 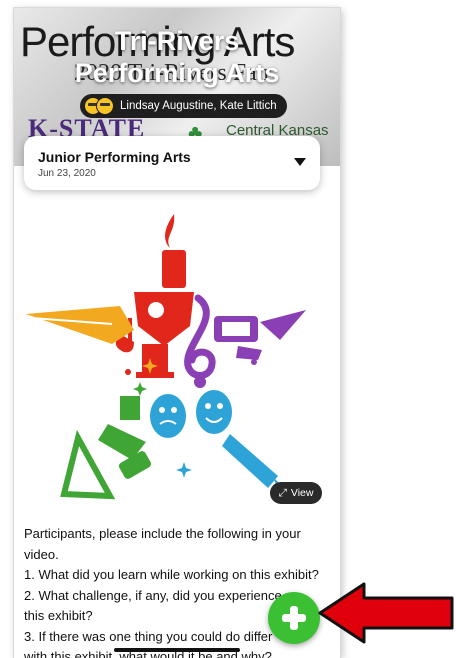 What do you see at coordinates (294, 618) in the screenshot?
I see `add-button` at bounding box center [294, 618].